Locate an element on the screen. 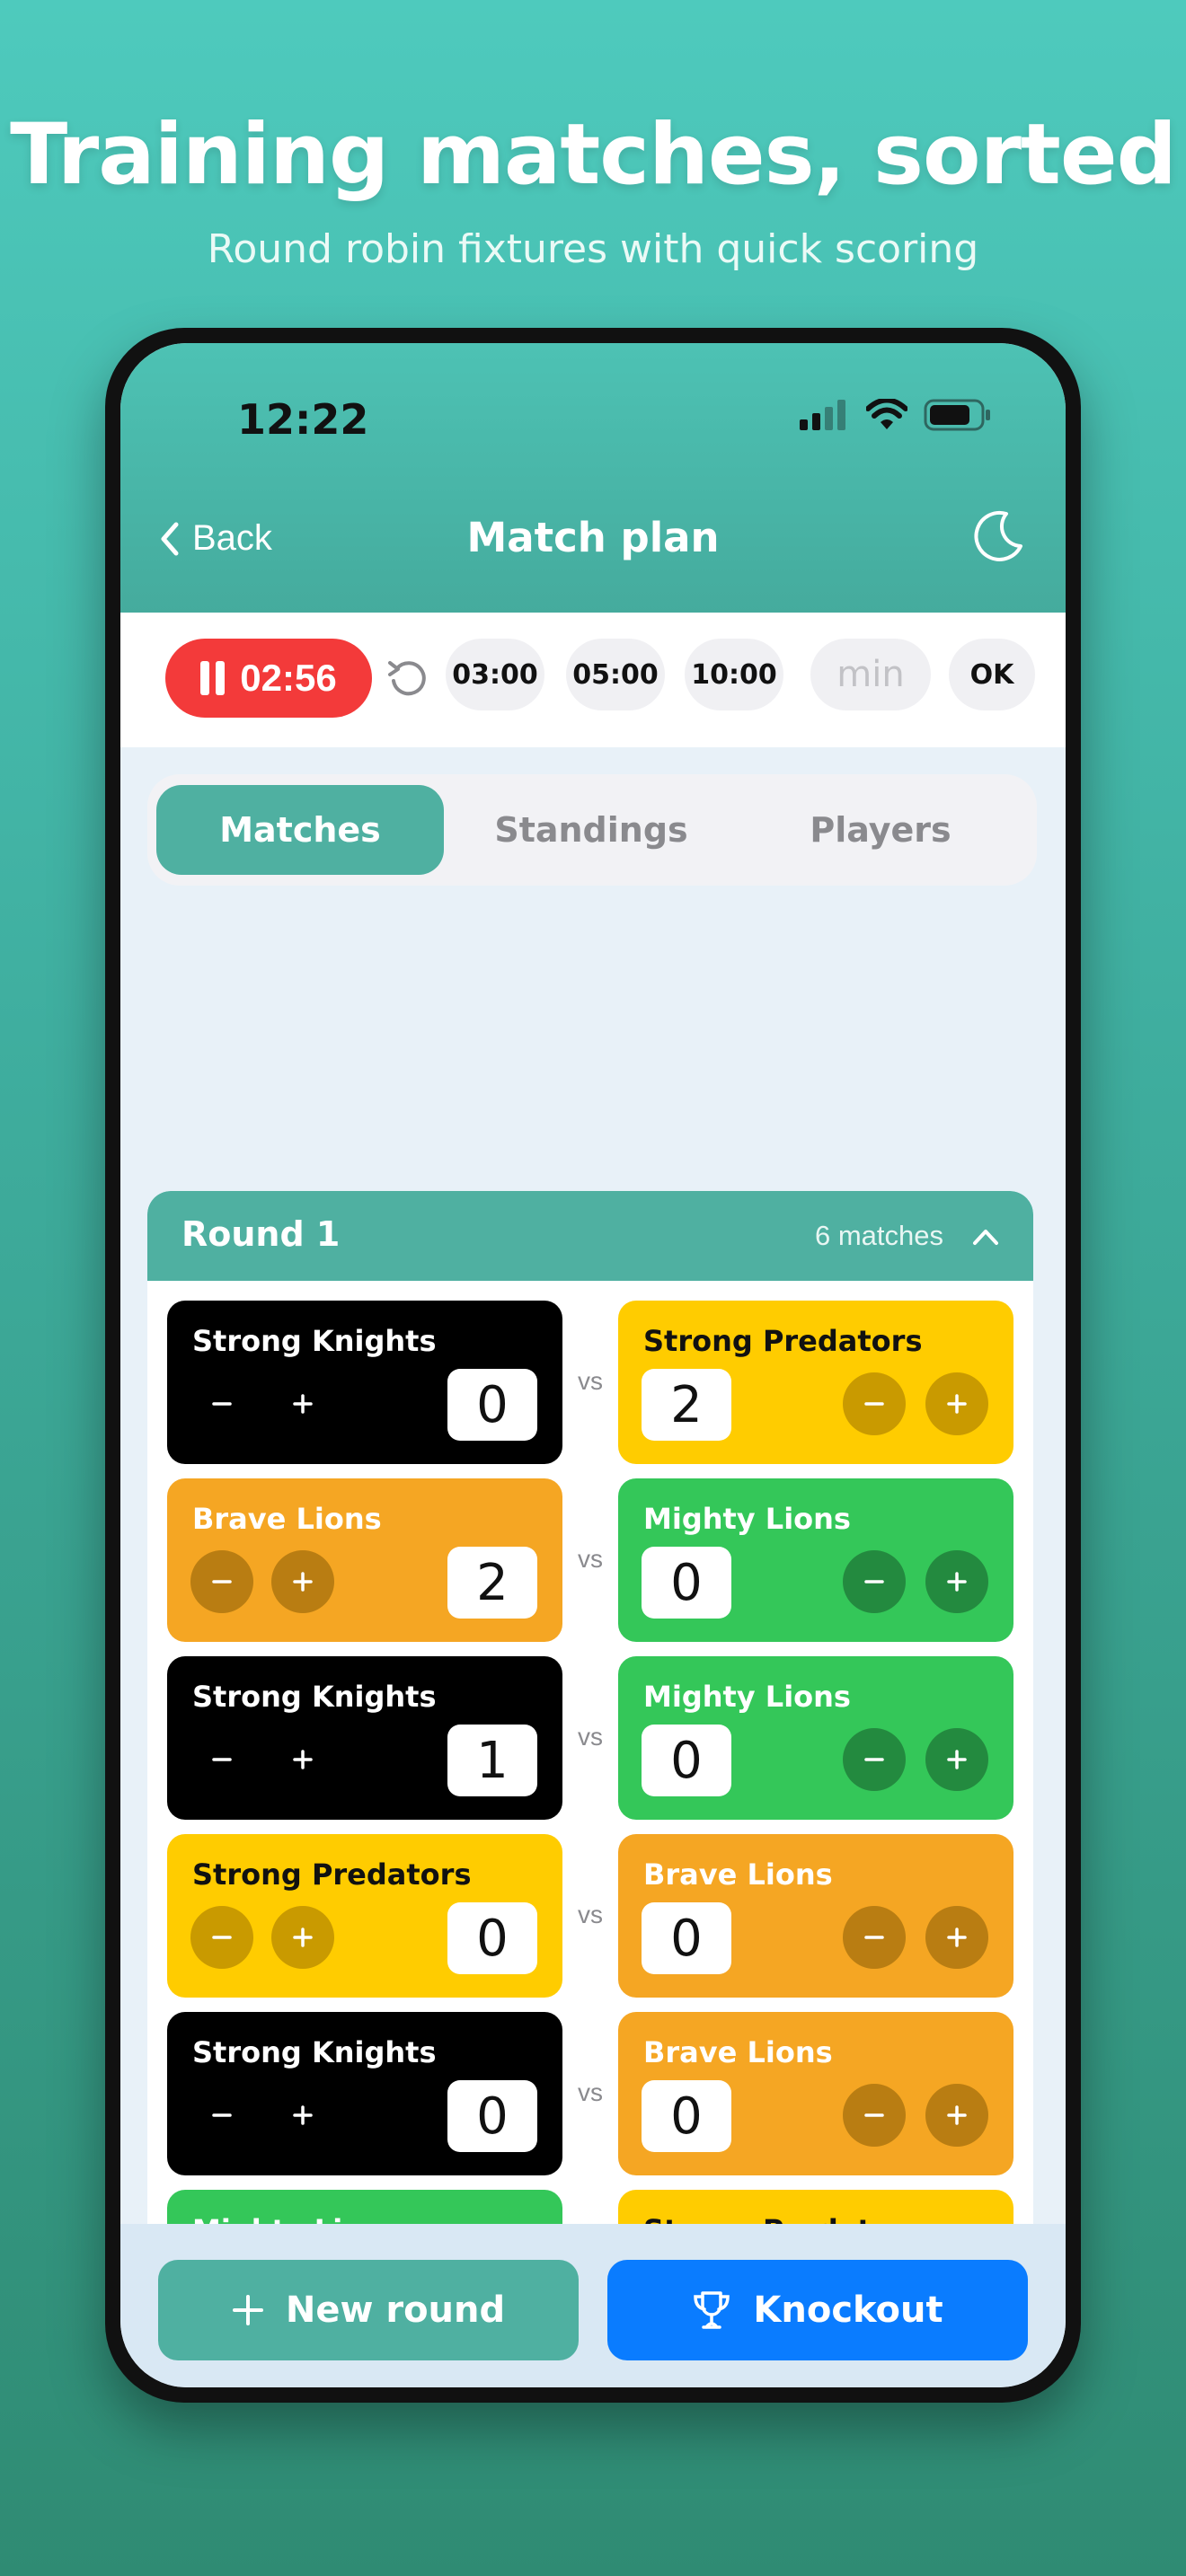  chevron-up-icon is located at coordinates (985, 1237).